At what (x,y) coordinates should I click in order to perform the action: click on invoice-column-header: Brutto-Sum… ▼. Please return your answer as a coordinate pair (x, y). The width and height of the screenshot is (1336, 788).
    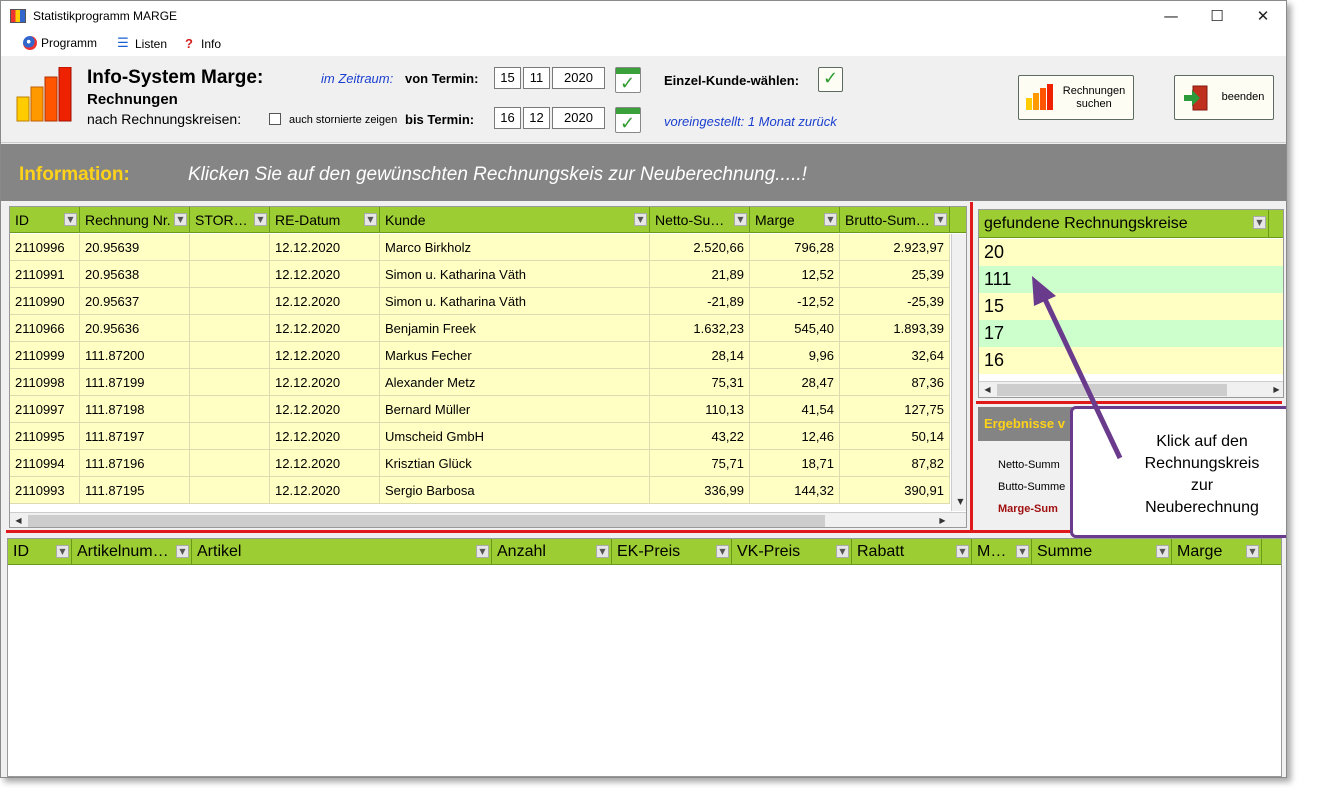
    Looking at the image, I should click on (895, 220).